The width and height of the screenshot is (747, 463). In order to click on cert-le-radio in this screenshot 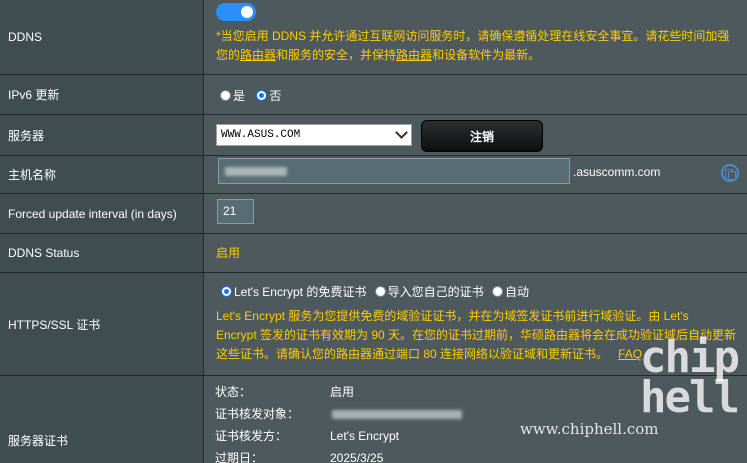, I will do `click(226, 291)`.